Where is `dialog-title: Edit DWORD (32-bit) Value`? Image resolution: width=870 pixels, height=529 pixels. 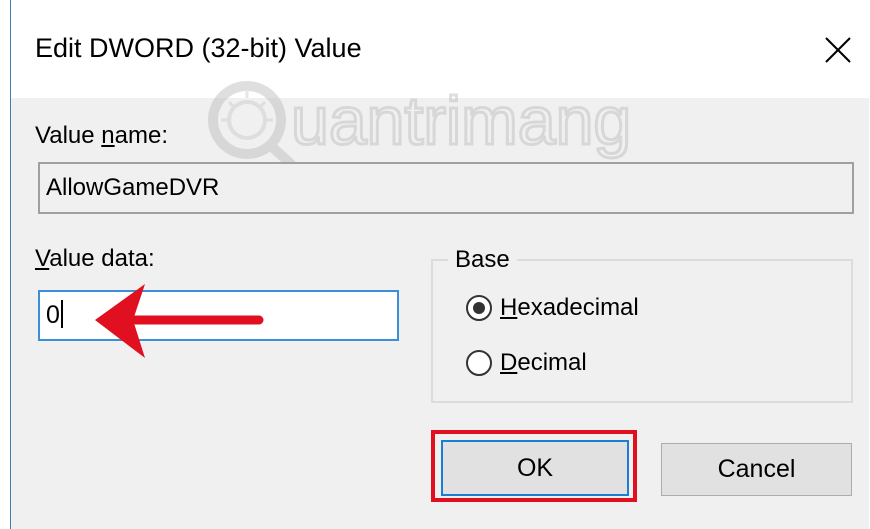
dialog-title: Edit DWORD (32-bit) Value is located at coordinates (198, 48).